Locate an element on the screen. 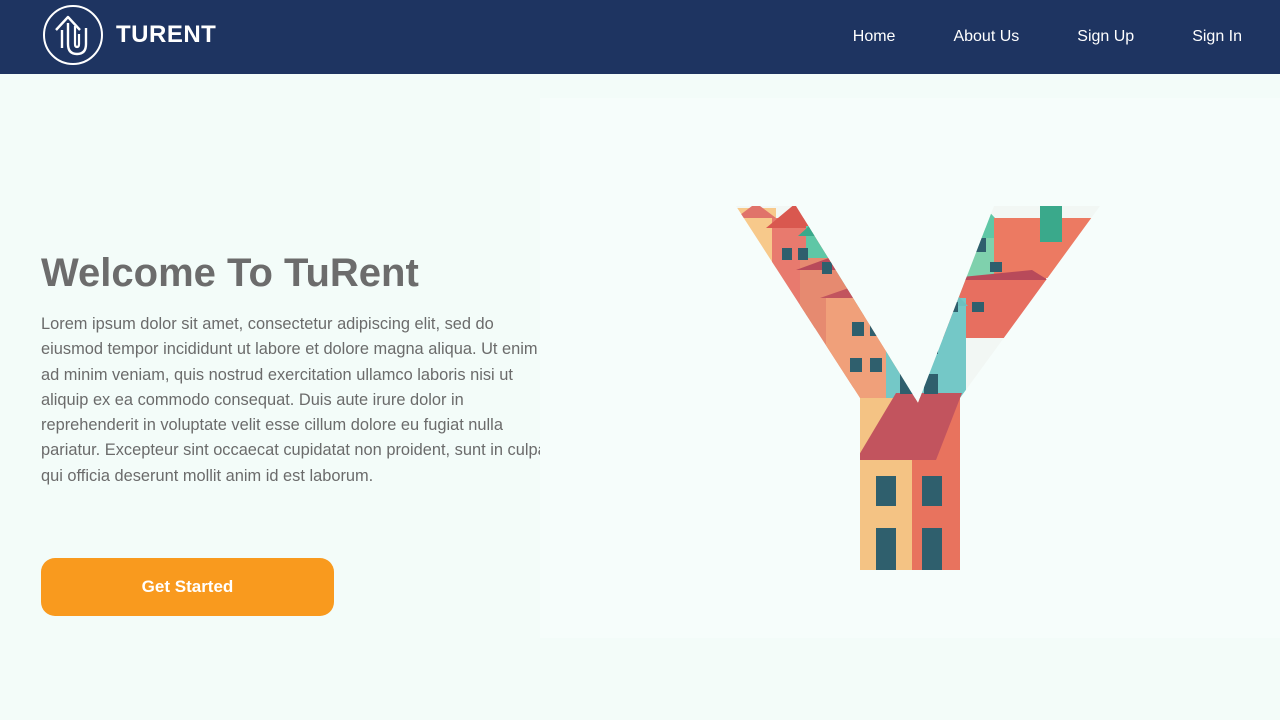 Image resolution: width=1280 pixels, height=720 pixels. y-houses-illustration is located at coordinates (918, 388).